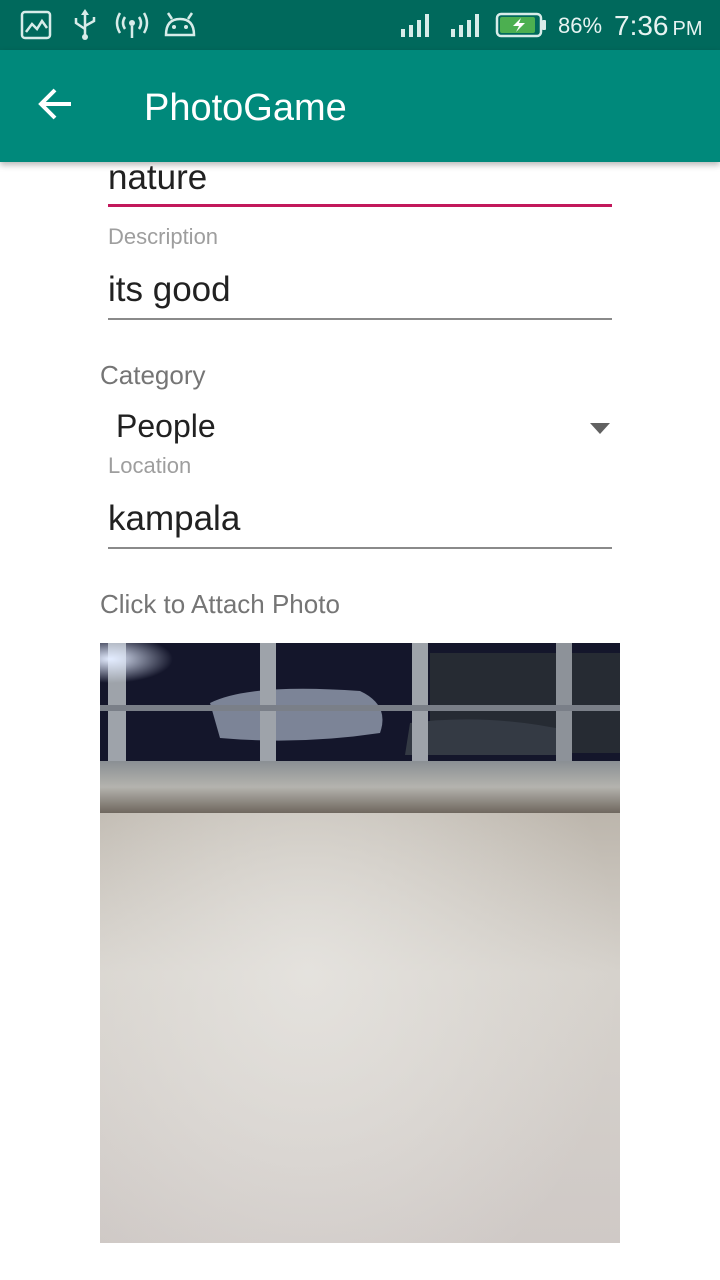 The width and height of the screenshot is (720, 1280). I want to click on app-bar: PhotoGame, so click(360, 106).